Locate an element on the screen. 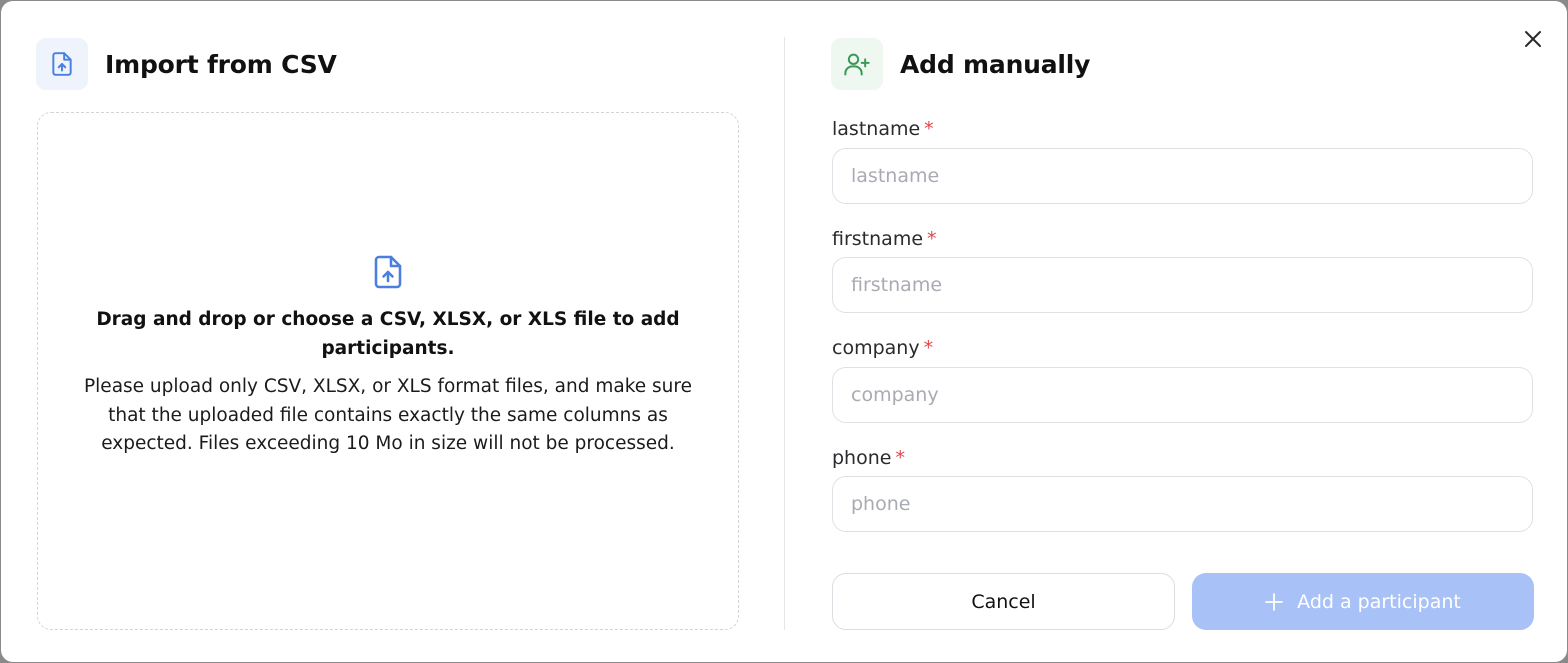 This screenshot has height=663, width=1568. close-button is located at coordinates (1533, 39).